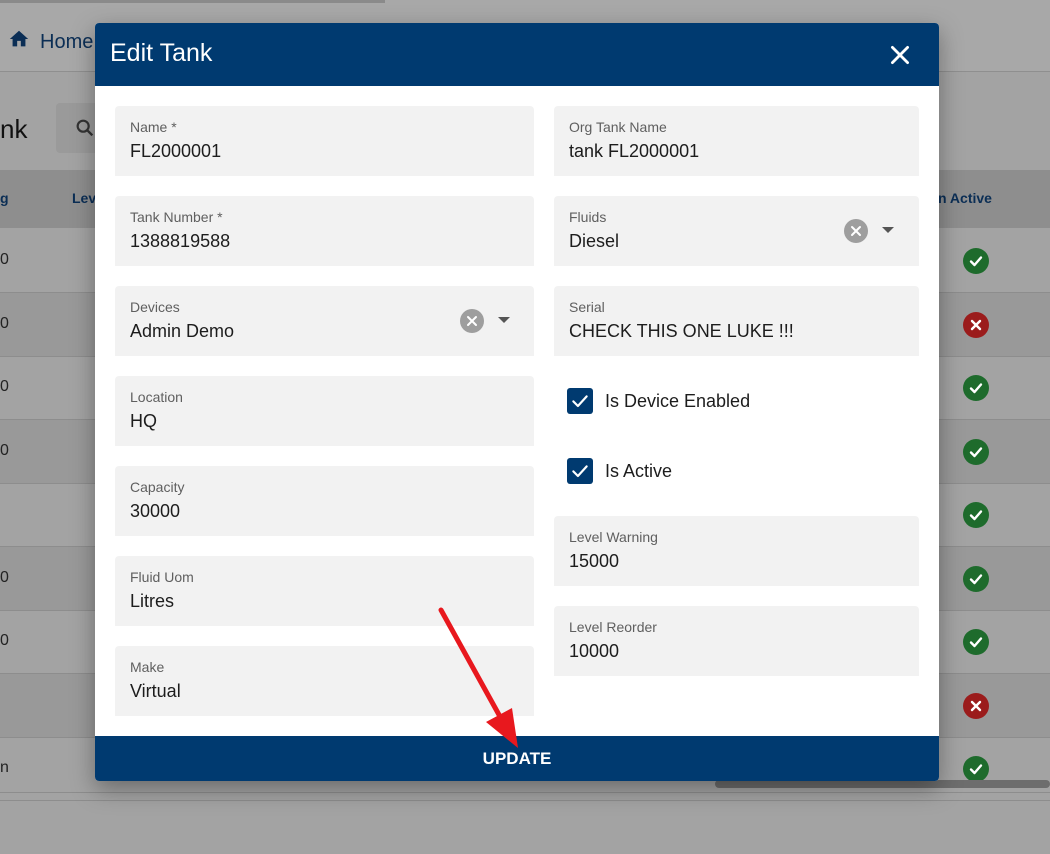 The image size is (1050, 854). I want to click on level-reorder-value: 10000, so click(594, 651).